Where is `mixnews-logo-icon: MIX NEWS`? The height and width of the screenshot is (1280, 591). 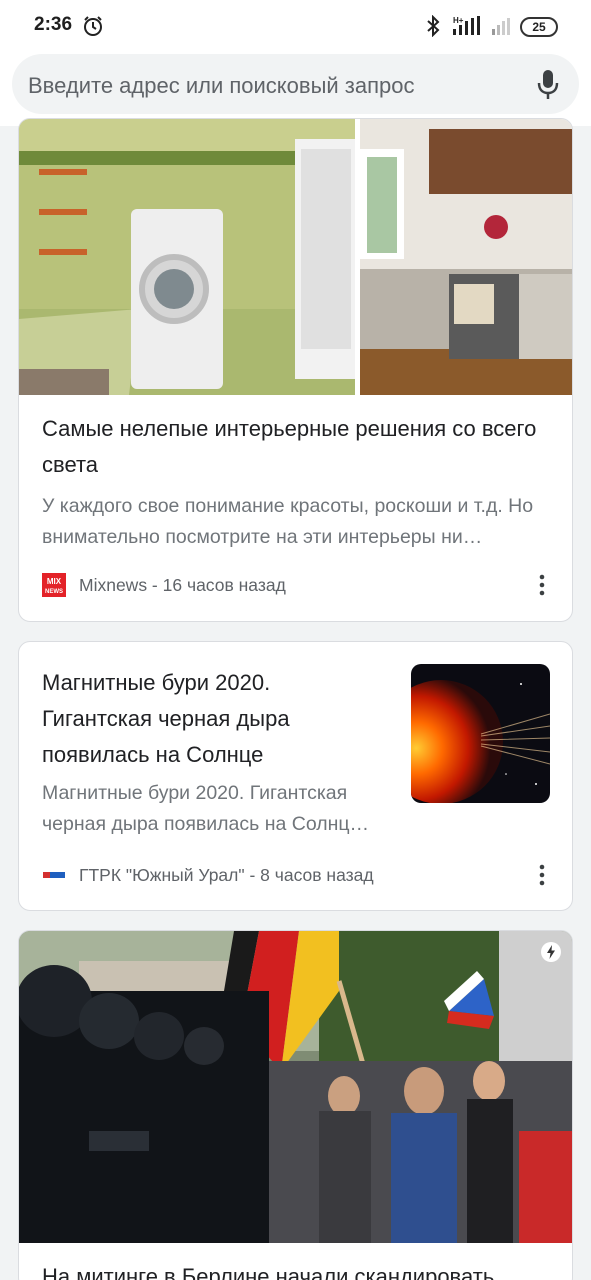 mixnews-logo-icon: MIX NEWS is located at coordinates (54, 585).